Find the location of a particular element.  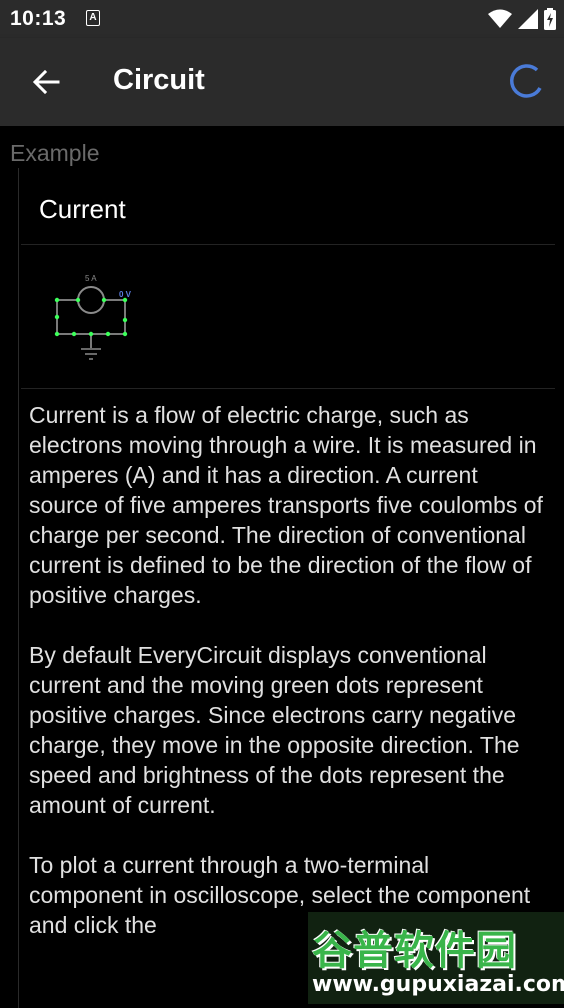

arrow-left-icon is located at coordinates (46, 82).